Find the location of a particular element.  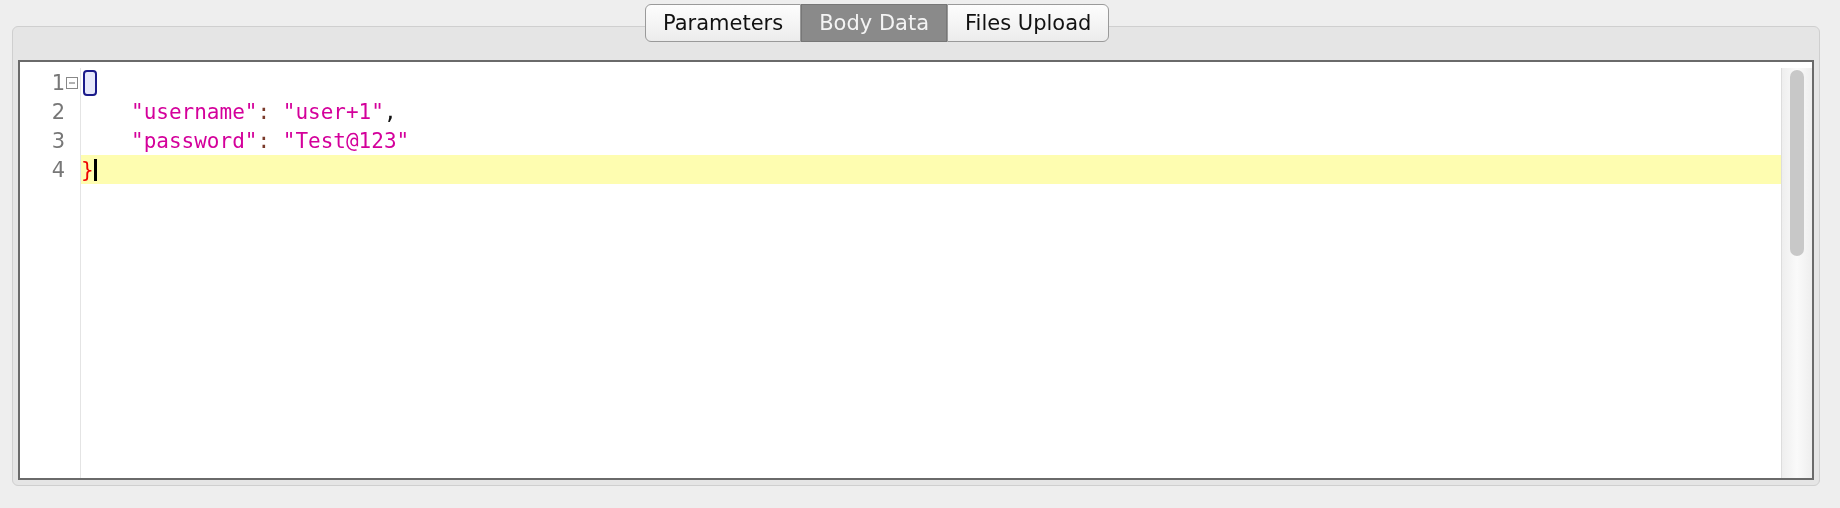

bracket-match-marker is located at coordinates (90, 82).